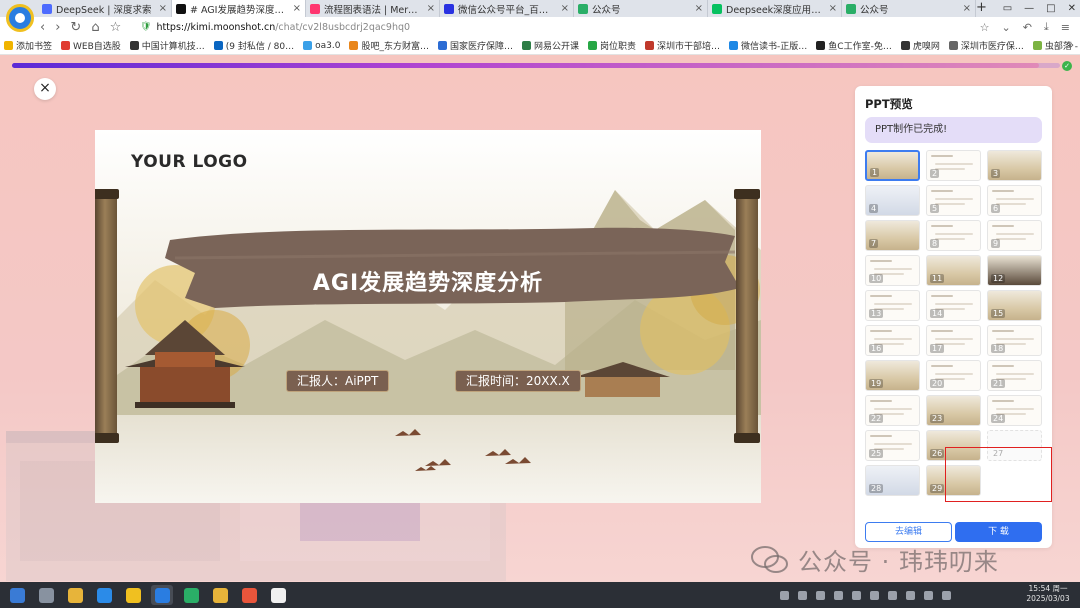  Describe the element at coordinates (1046, 27) in the screenshot. I see `download-icon: ⤓` at that location.